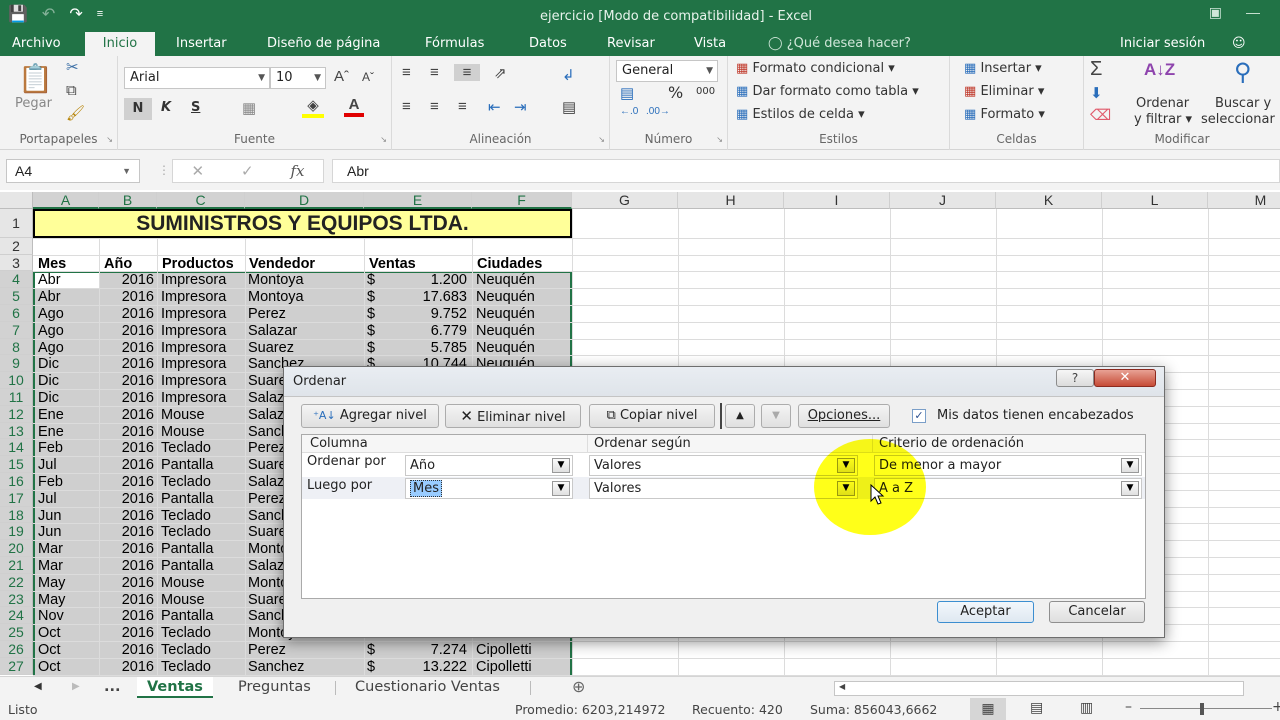 This screenshot has height=720, width=1280. What do you see at coordinates (33, 103) in the screenshot?
I see `paste-button: Pegar` at bounding box center [33, 103].